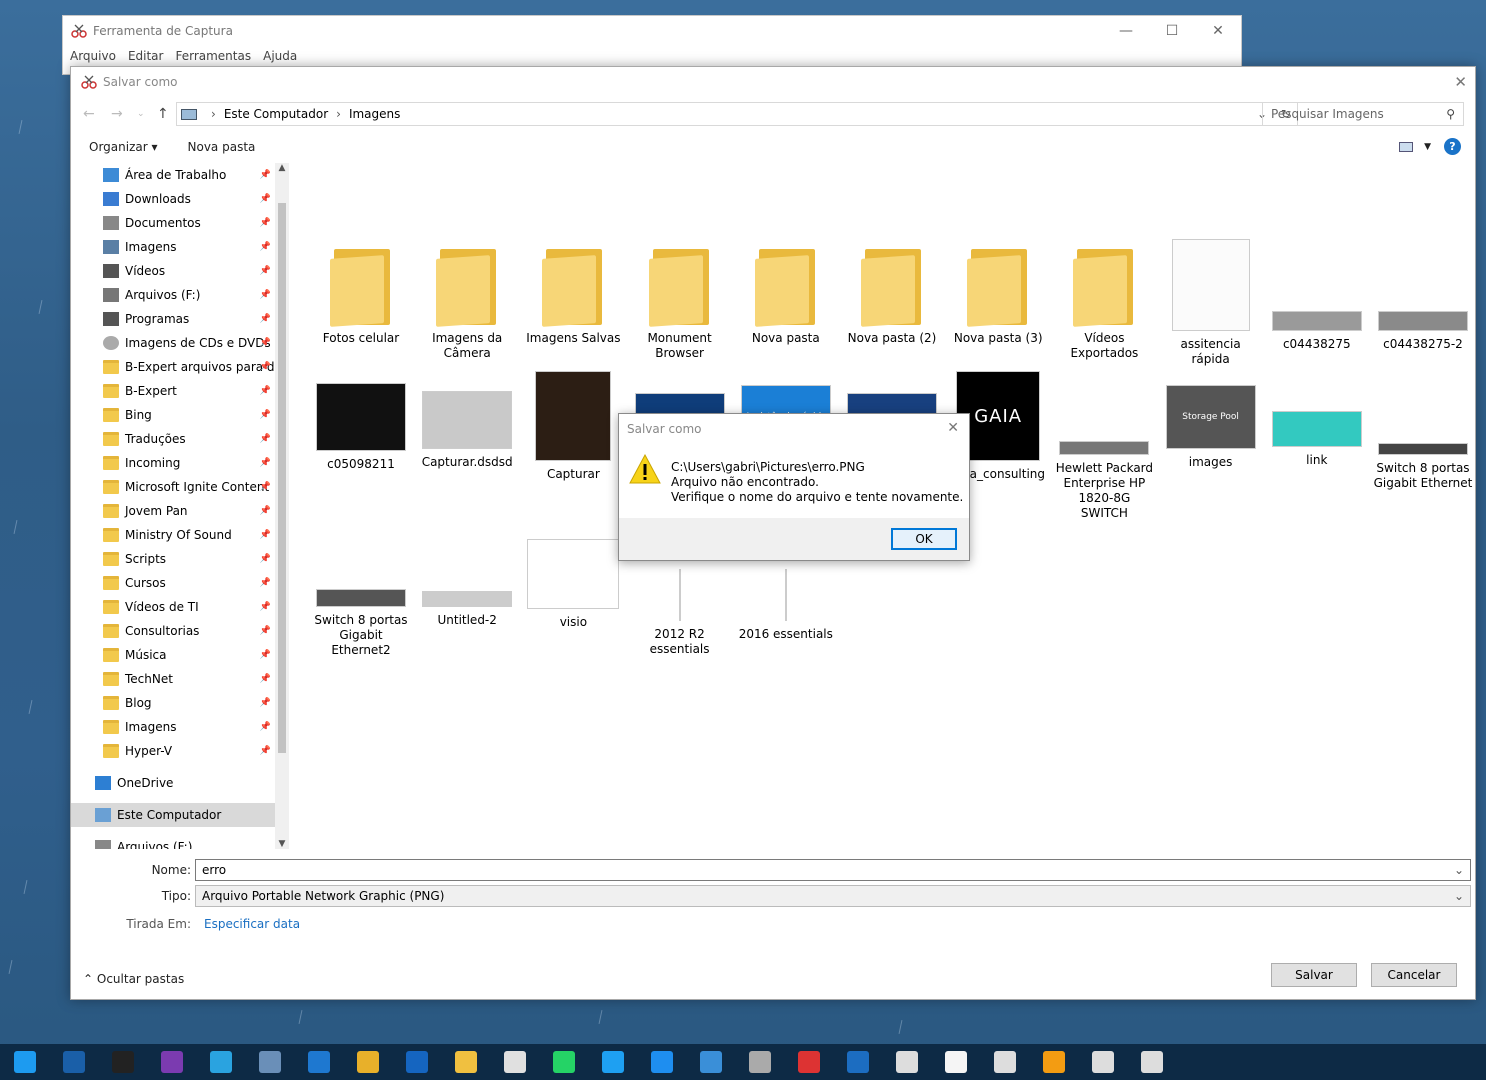  What do you see at coordinates (171, 271) in the screenshot?
I see `sidebar-item: Vídeos 📌` at bounding box center [171, 271].